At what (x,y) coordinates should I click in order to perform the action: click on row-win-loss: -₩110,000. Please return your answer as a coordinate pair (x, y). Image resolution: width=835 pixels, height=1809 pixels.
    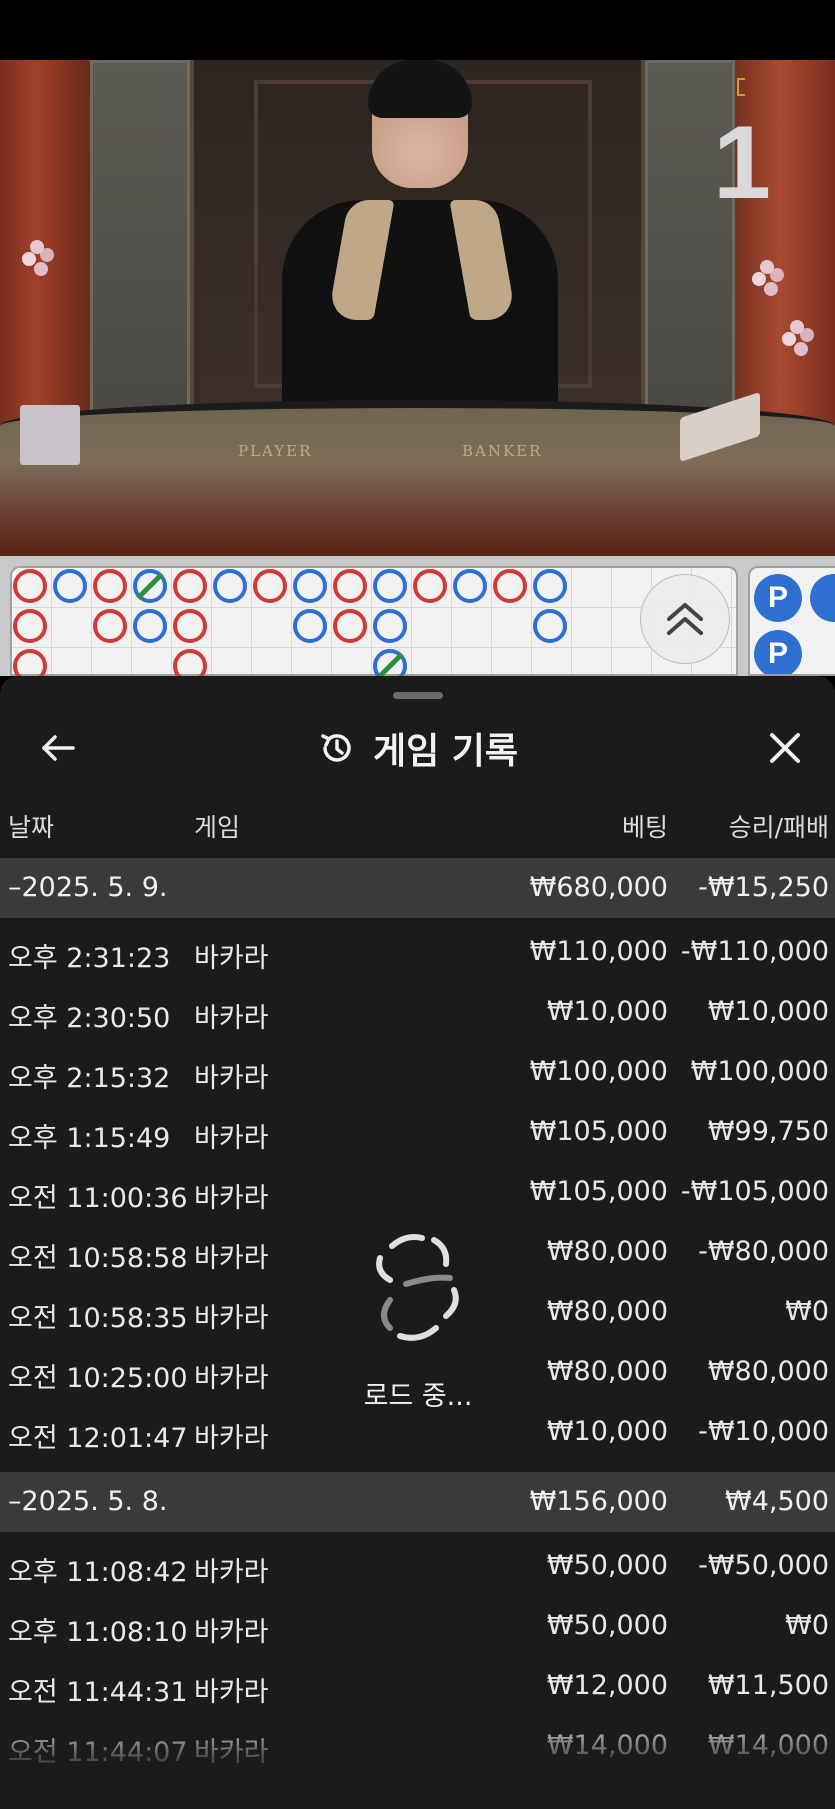
    Looking at the image, I should click on (754, 951).